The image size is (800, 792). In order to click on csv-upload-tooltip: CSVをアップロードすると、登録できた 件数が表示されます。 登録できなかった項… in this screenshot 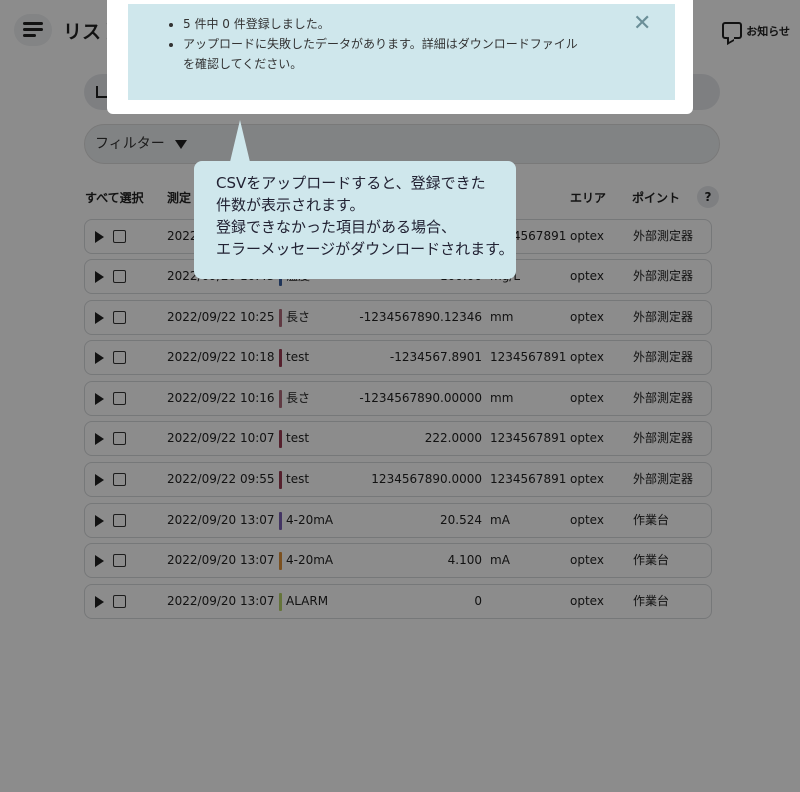, I will do `click(355, 220)`.